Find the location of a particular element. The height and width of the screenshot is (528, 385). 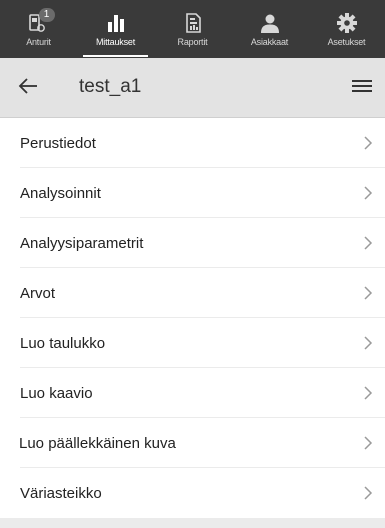

tab-asiakkaat: Asiakkaat is located at coordinates (269, 29).